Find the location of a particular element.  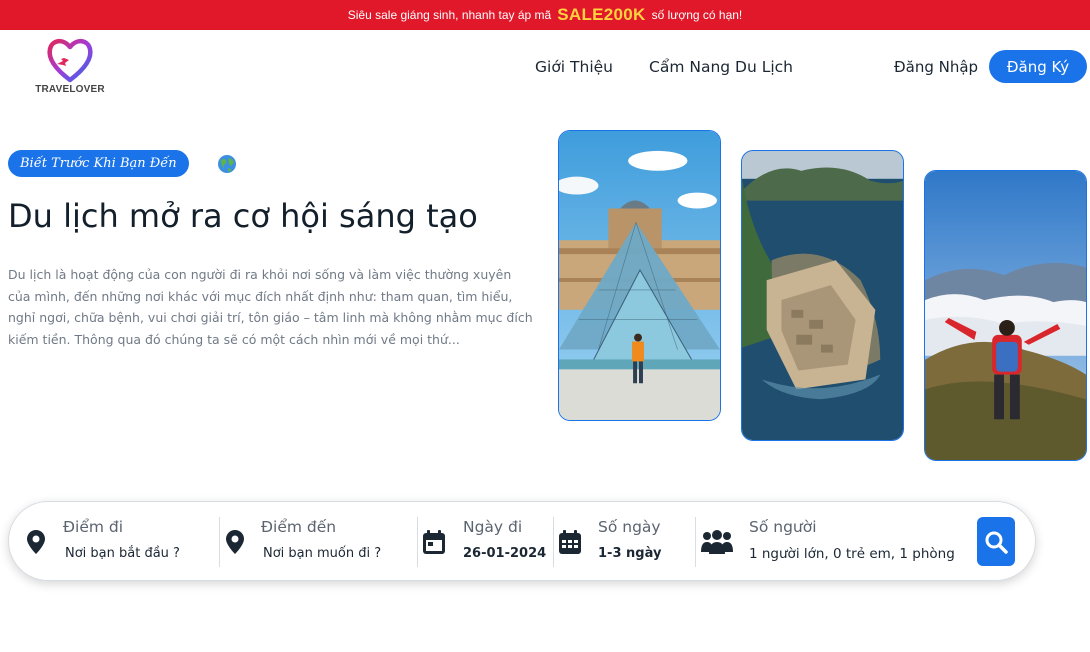

heart-logo-icon is located at coordinates (70, 61).